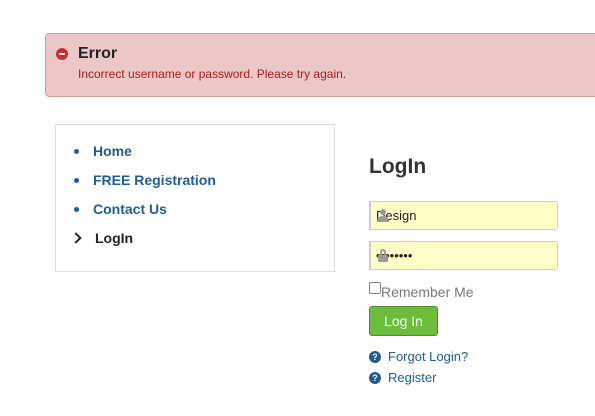 The width and height of the screenshot is (595, 416). I want to click on register-text: Register, so click(412, 377).